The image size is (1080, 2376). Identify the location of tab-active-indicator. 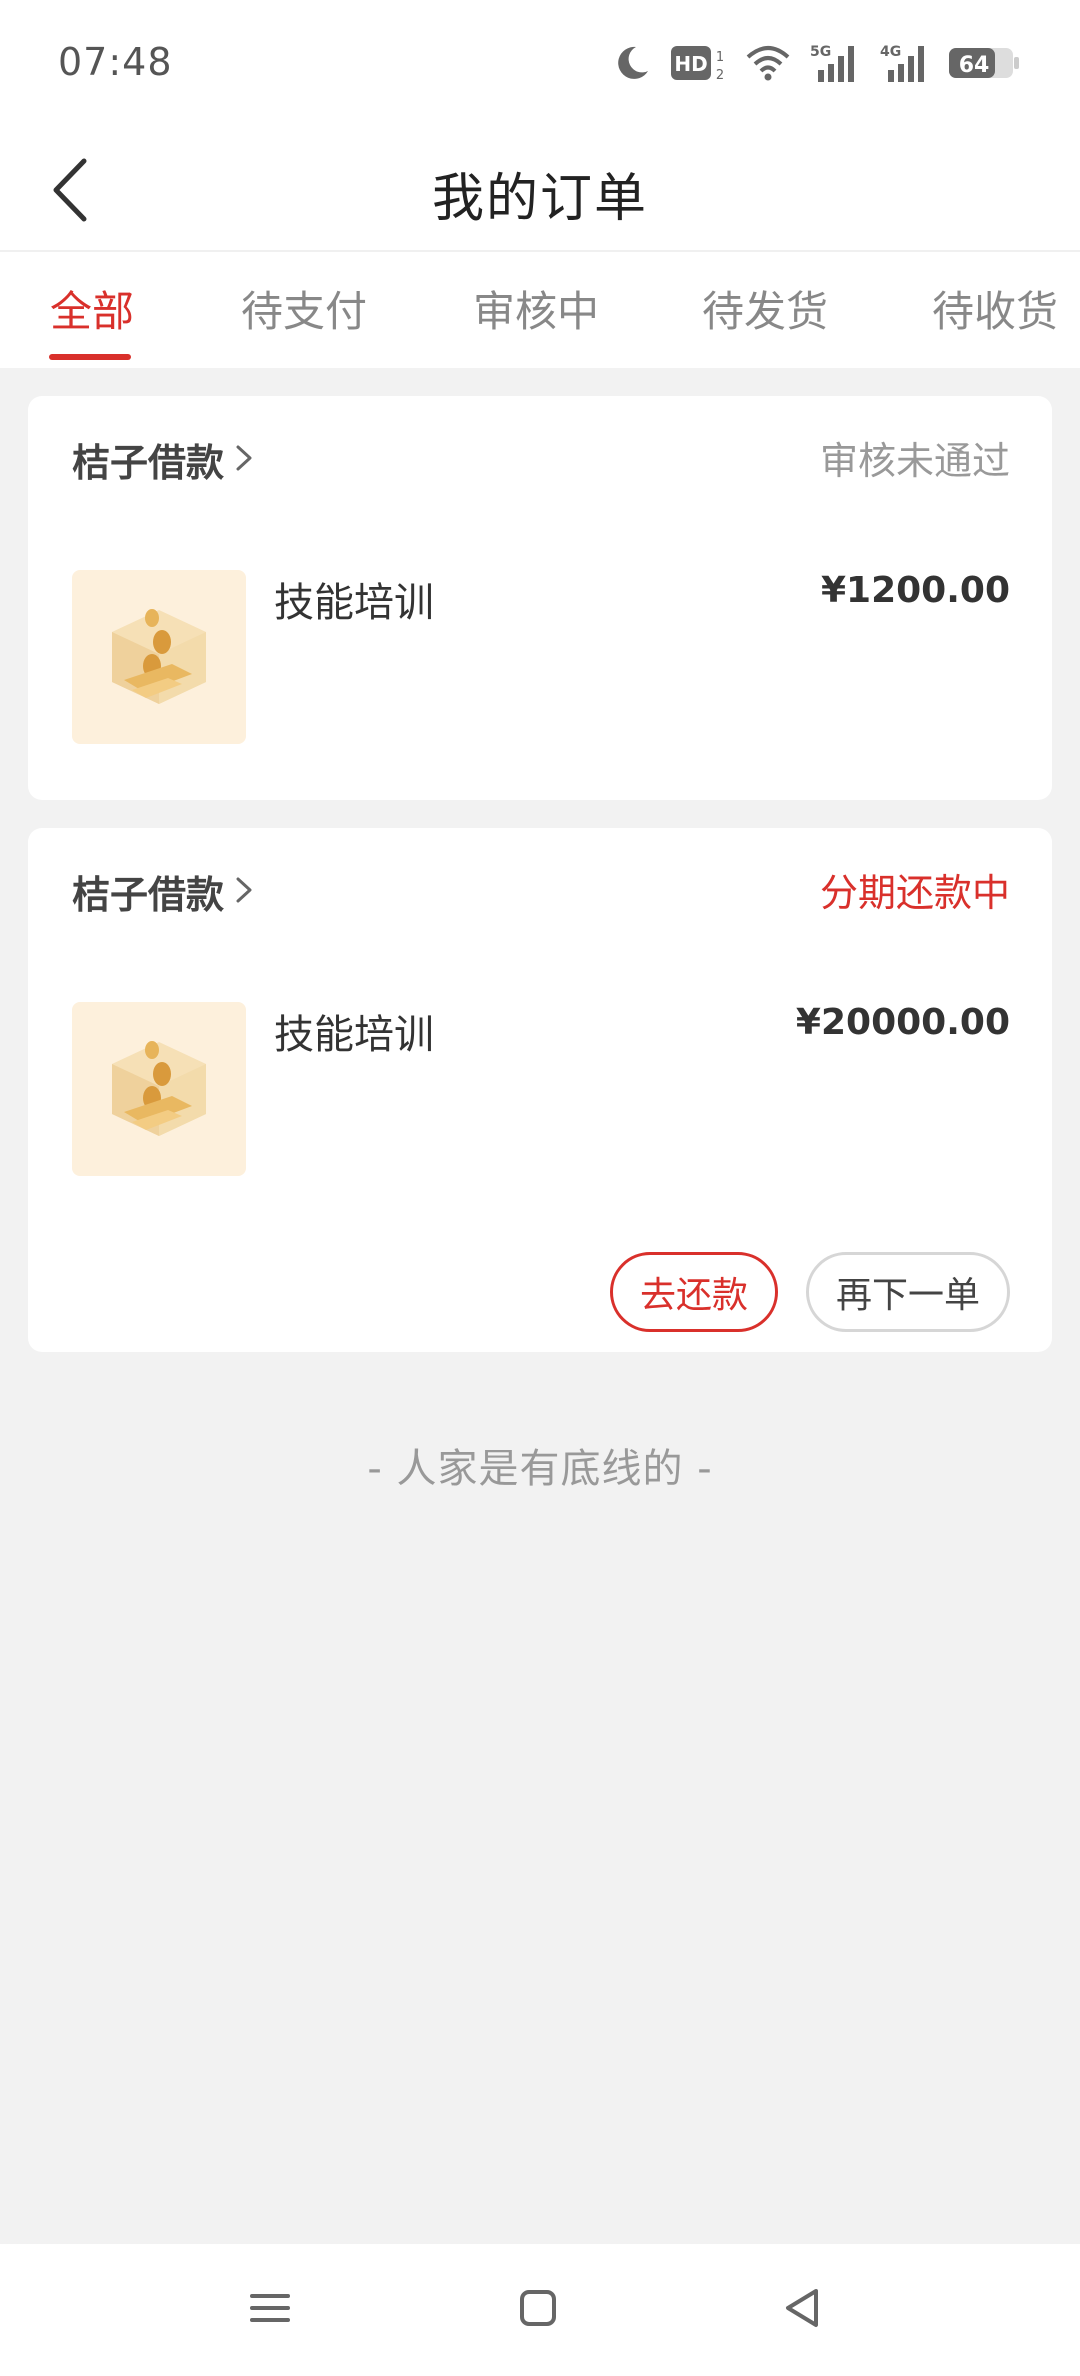
(90, 357).